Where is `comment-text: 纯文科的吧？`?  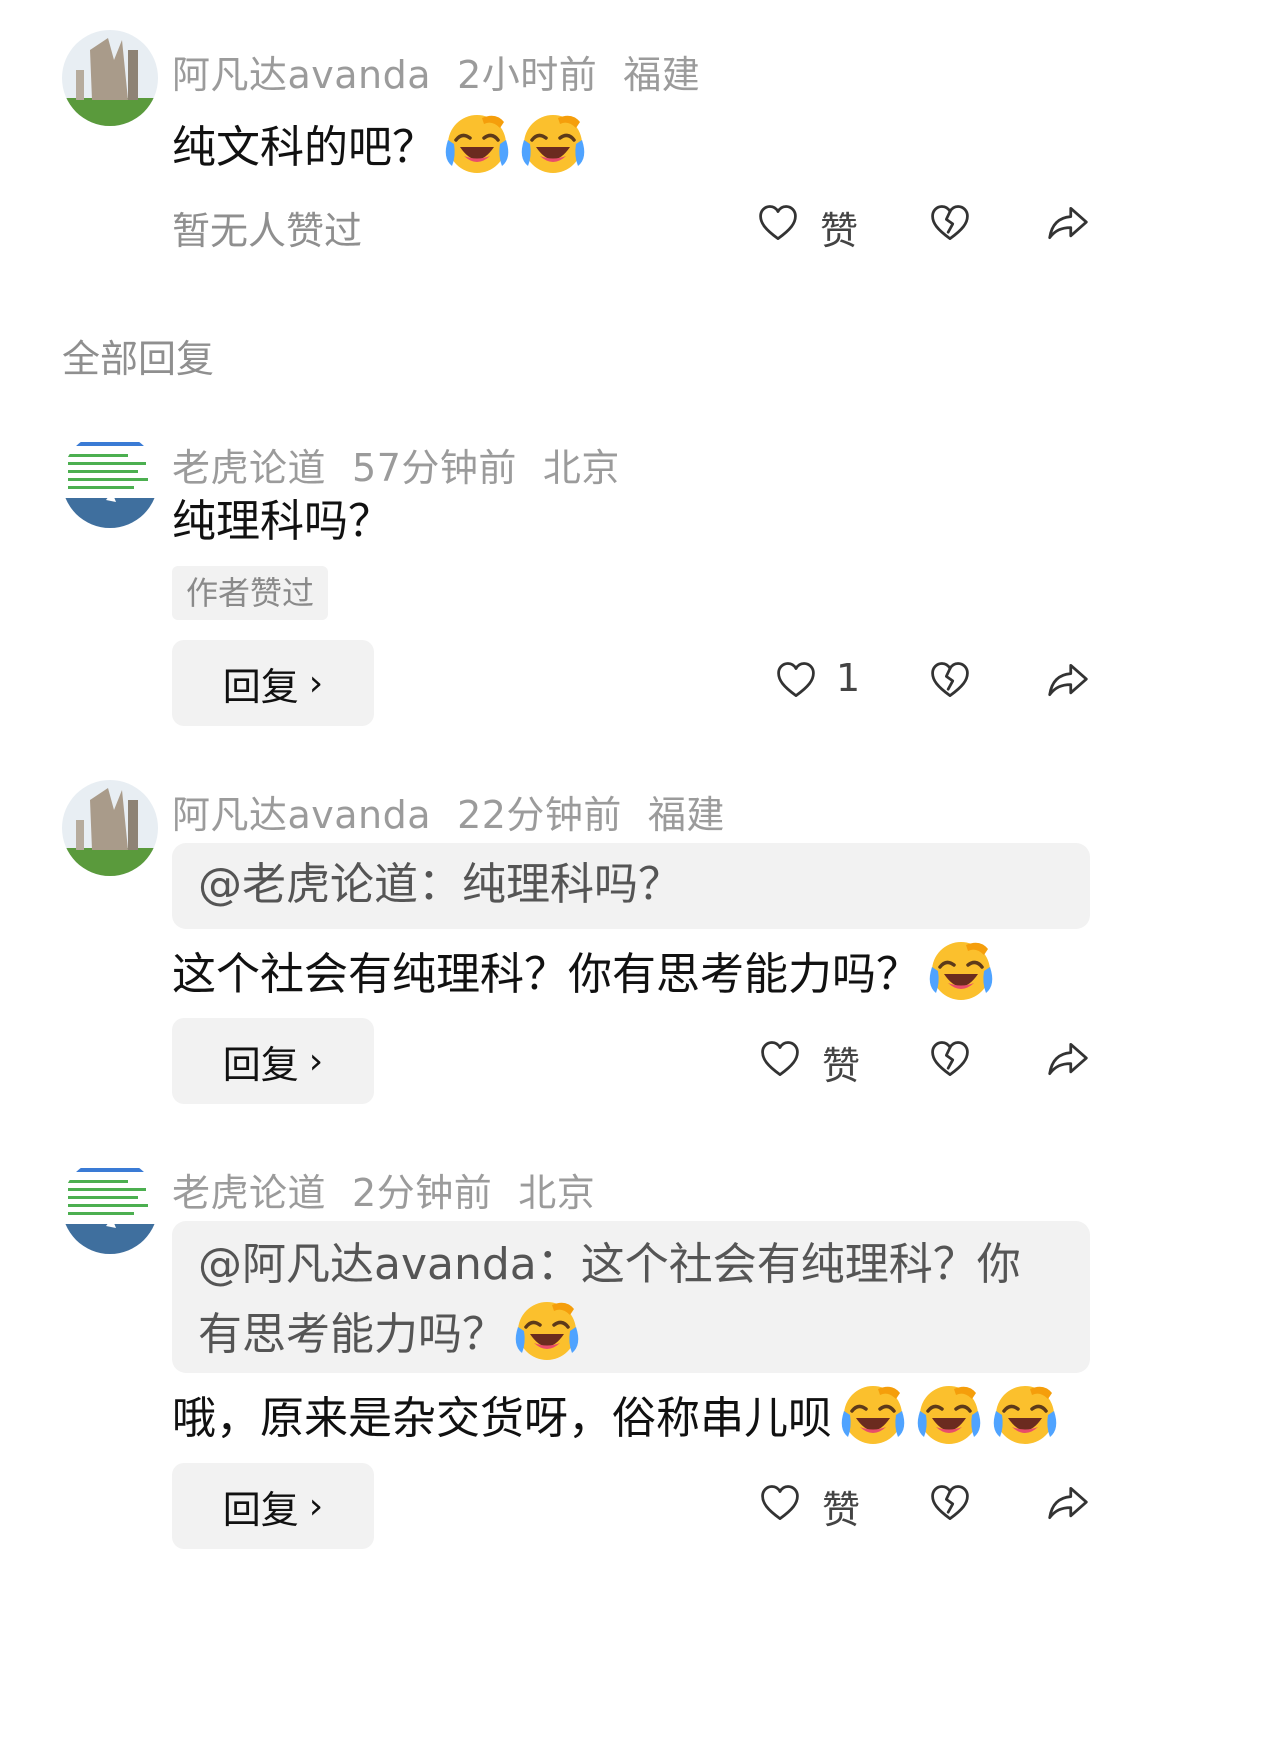
comment-text: 纯文科的吧？ is located at coordinates (380, 144).